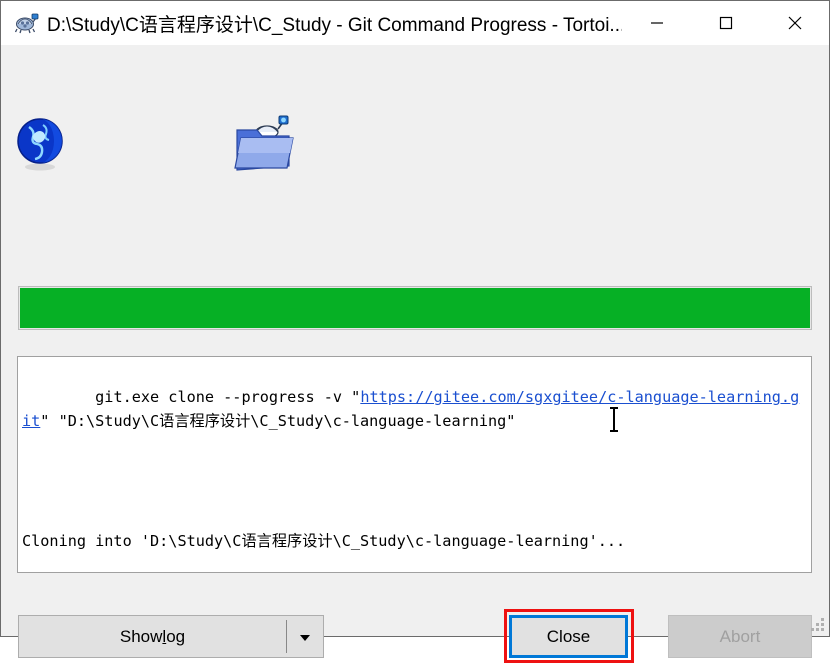 This screenshot has width=830, height=663. I want to click on progress-bar, so click(415, 308).